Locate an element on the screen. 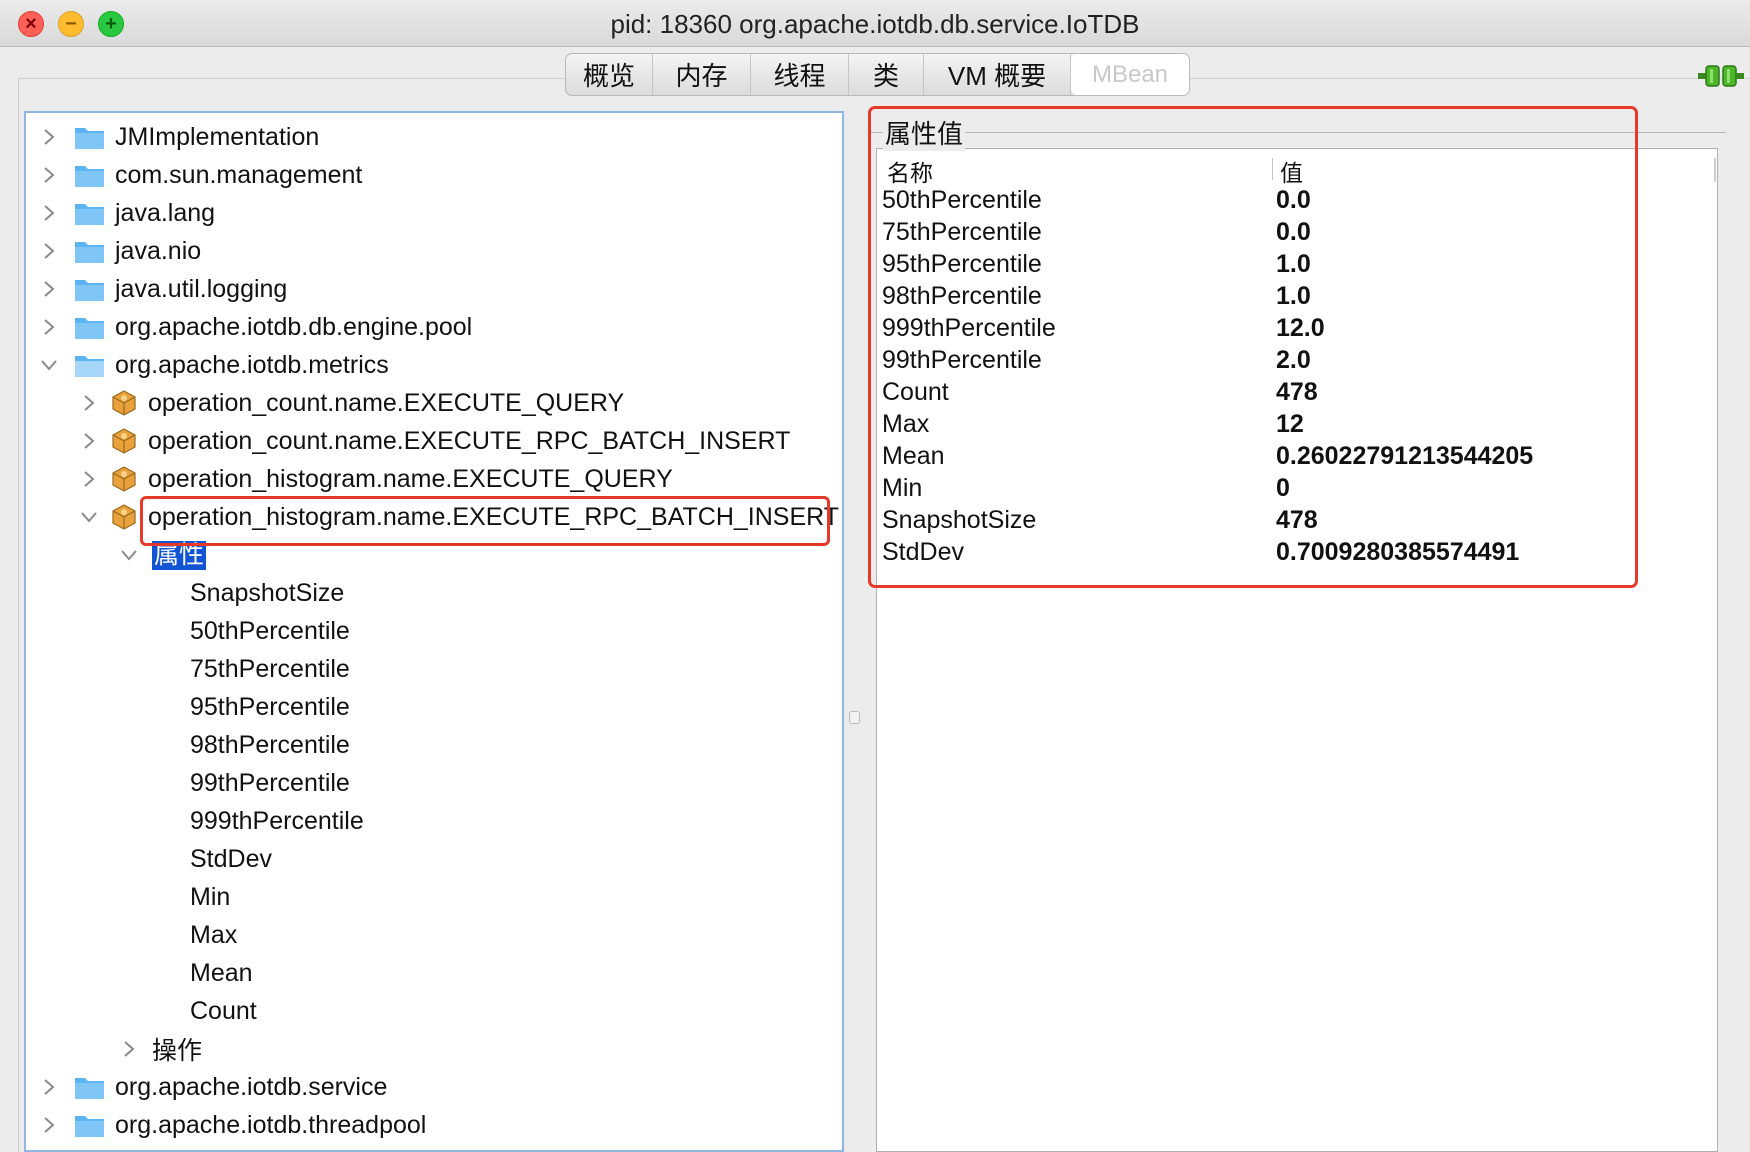 The width and height of the screenshot is (1750, 1152). tab-memory: 内存 is located at coordinates (702, 74).